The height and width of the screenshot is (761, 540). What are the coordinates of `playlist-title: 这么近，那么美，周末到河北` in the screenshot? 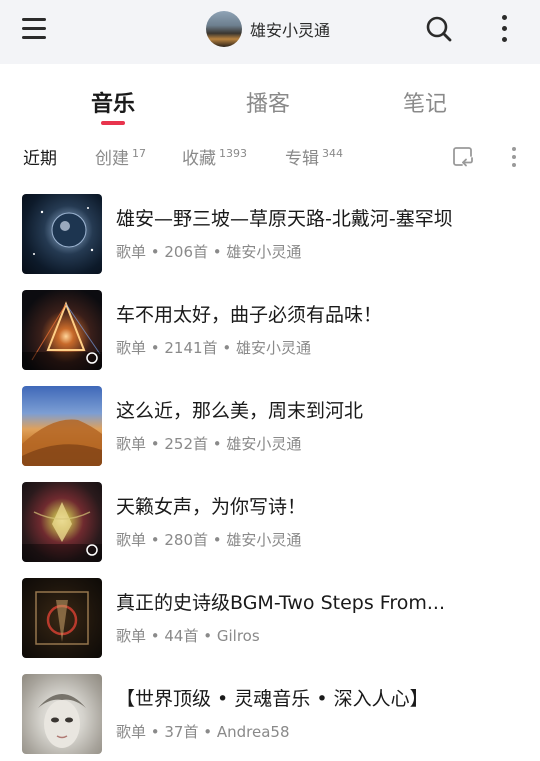 It's located at (240, 411).